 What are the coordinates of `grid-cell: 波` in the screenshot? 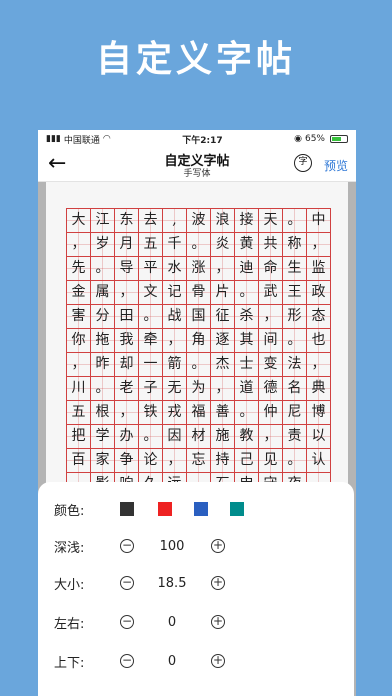 It's located at (199, 221).